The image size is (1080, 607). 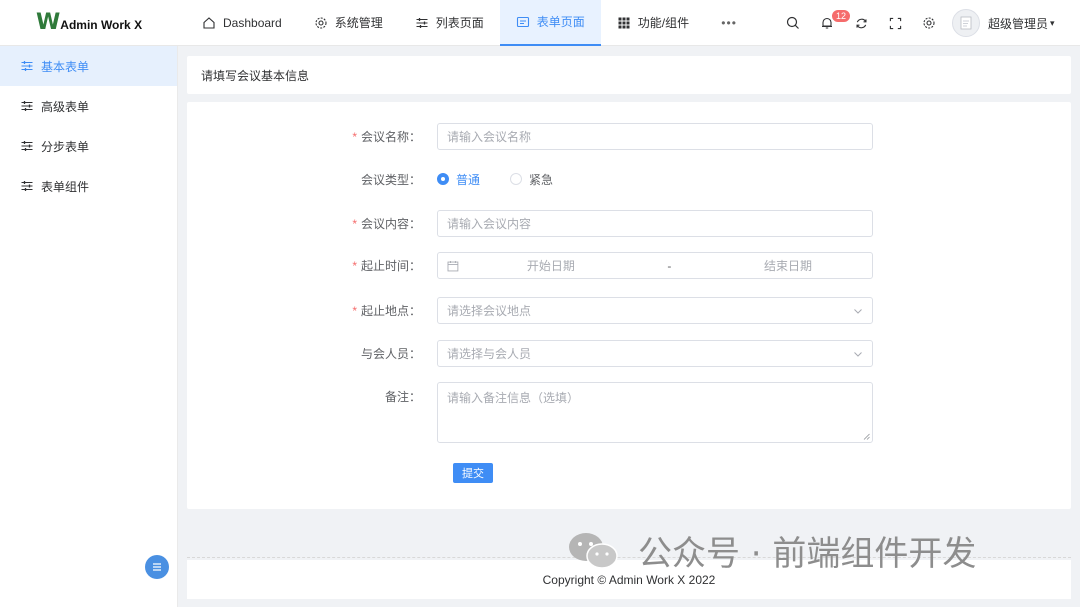 I want to click on search-icon, so click(x=792, y=22).